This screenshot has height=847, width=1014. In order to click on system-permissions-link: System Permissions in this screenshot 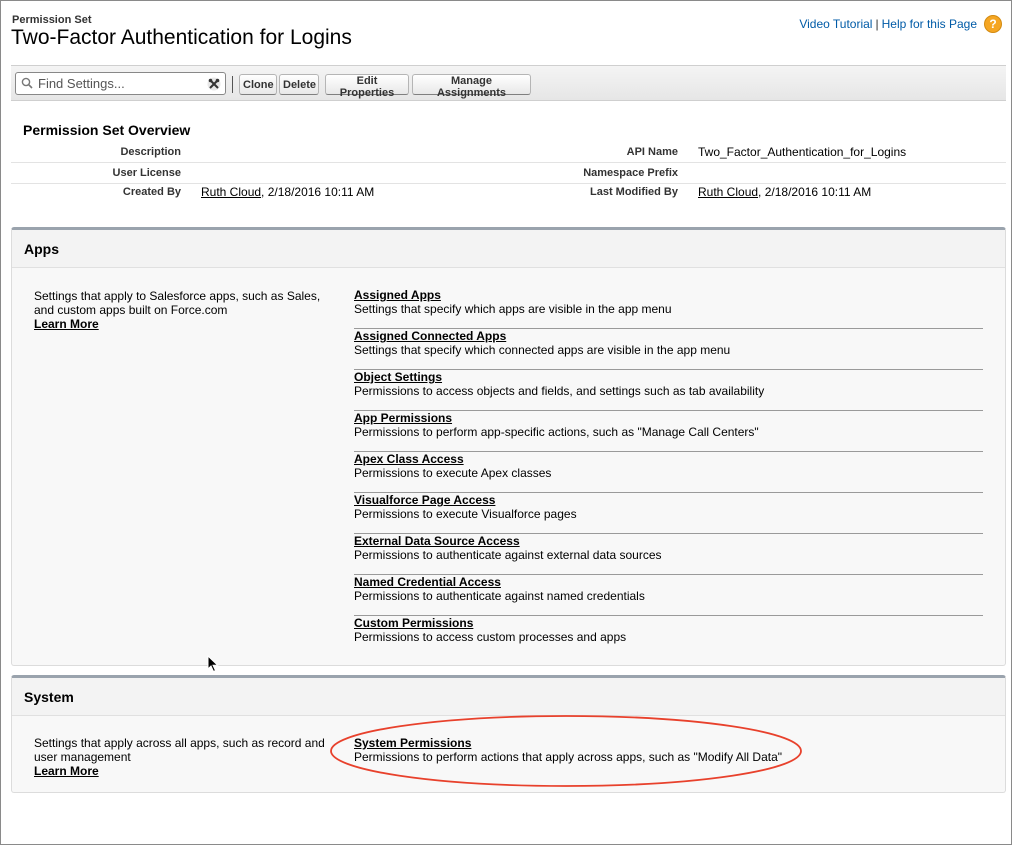, I will do `click(412, 743)`.